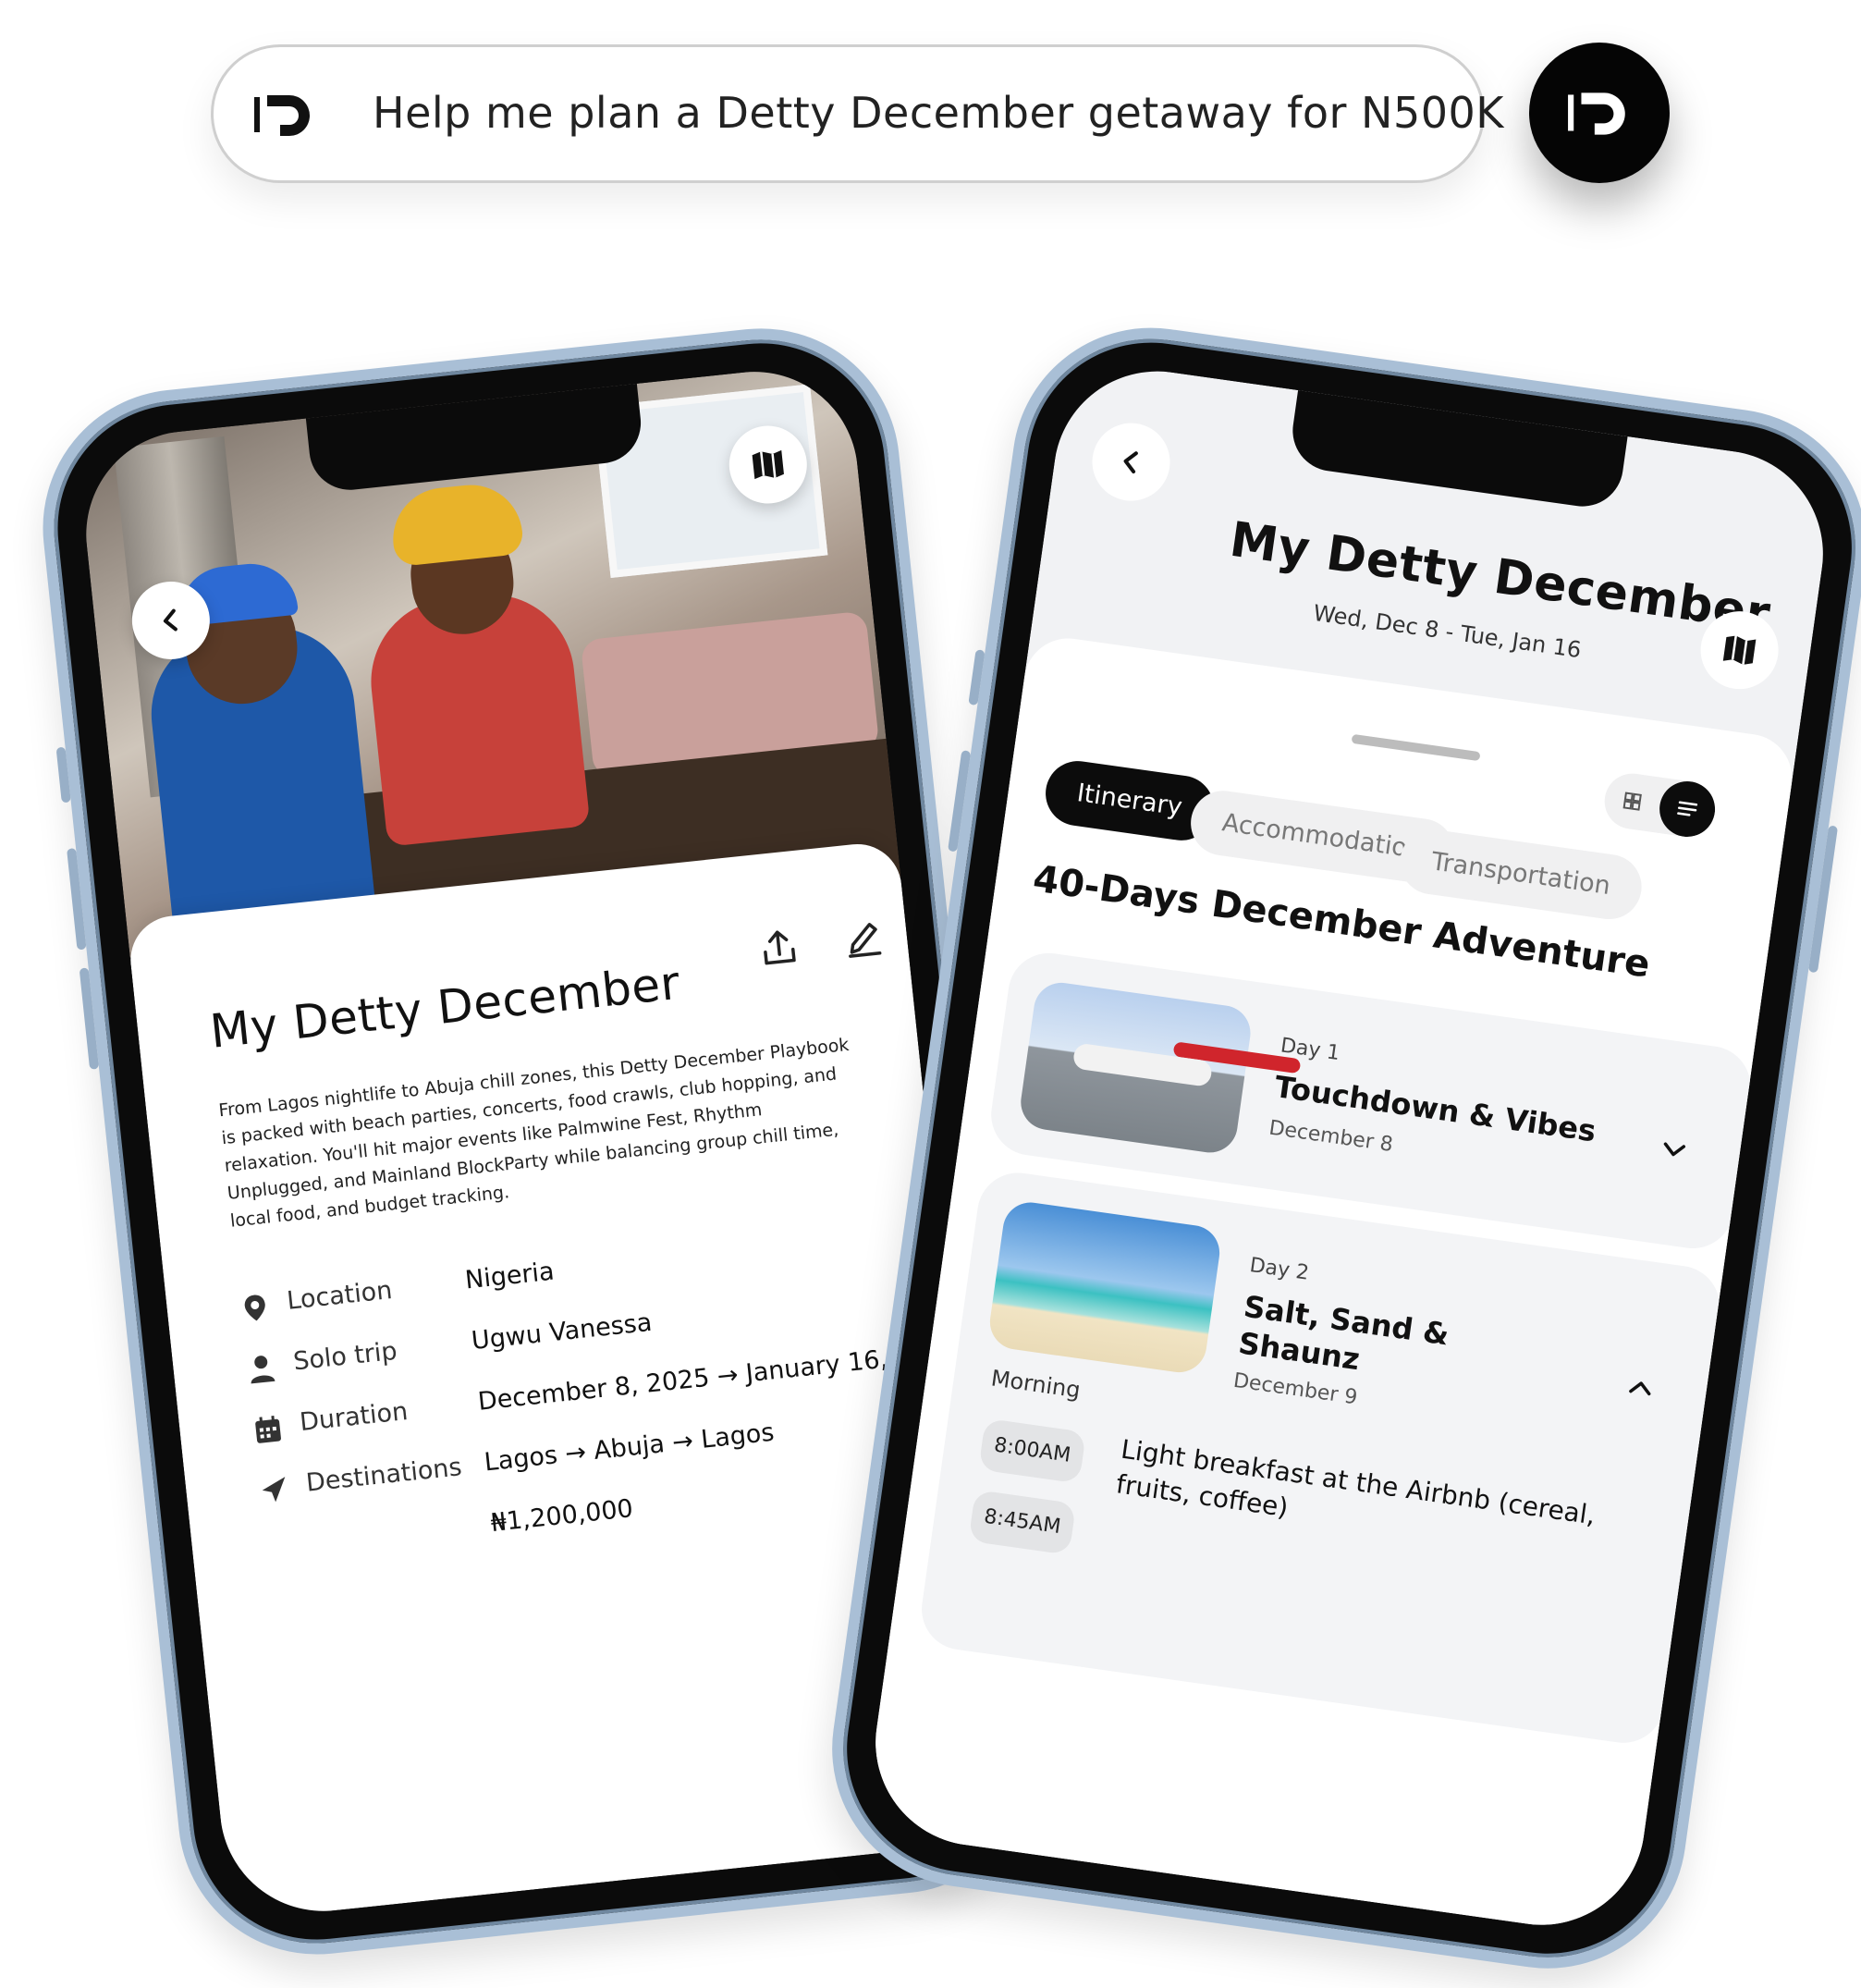 The image size is (1861, 1988). I want to click on view-toggle, so click(1660, 805).